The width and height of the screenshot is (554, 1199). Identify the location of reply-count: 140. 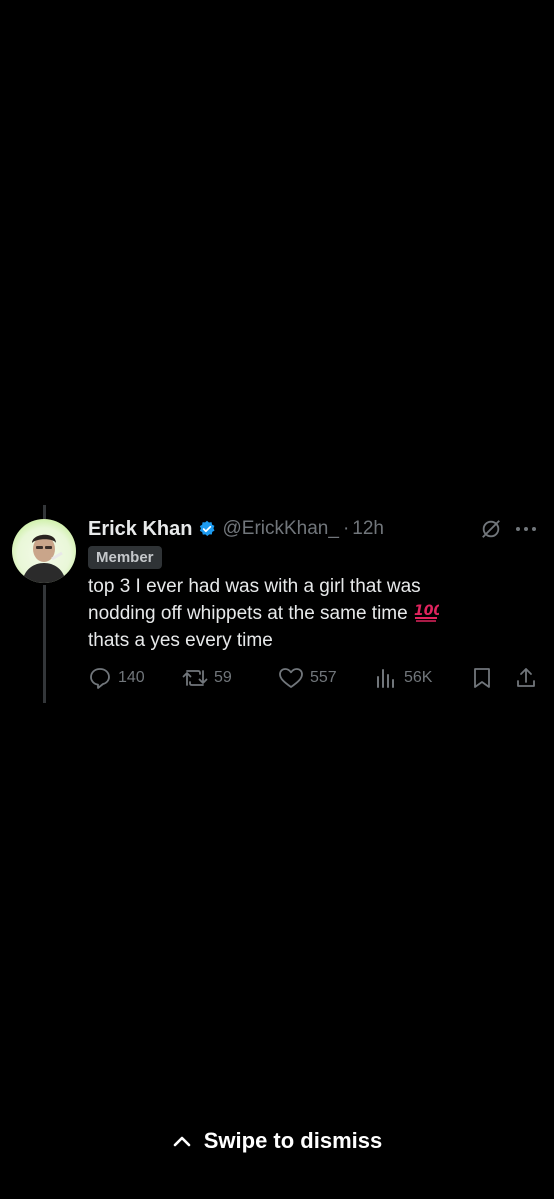
(131, 677).